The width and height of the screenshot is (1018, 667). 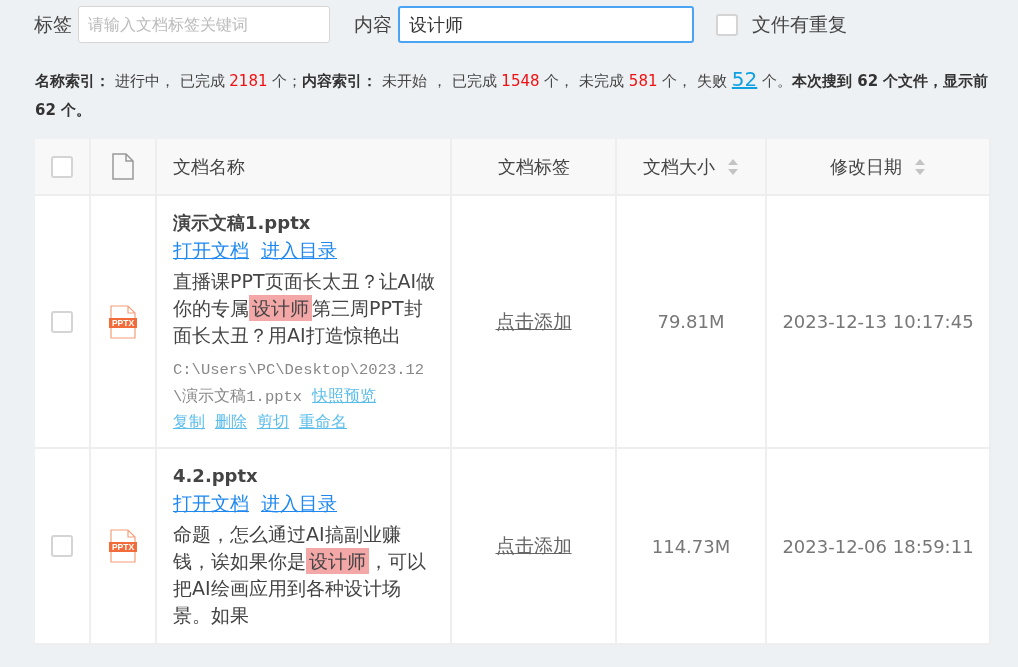 What do you see at coordinates (373, 24) in the screenshot?
I see `content-label: 内容` at bounding box center [373, 24].